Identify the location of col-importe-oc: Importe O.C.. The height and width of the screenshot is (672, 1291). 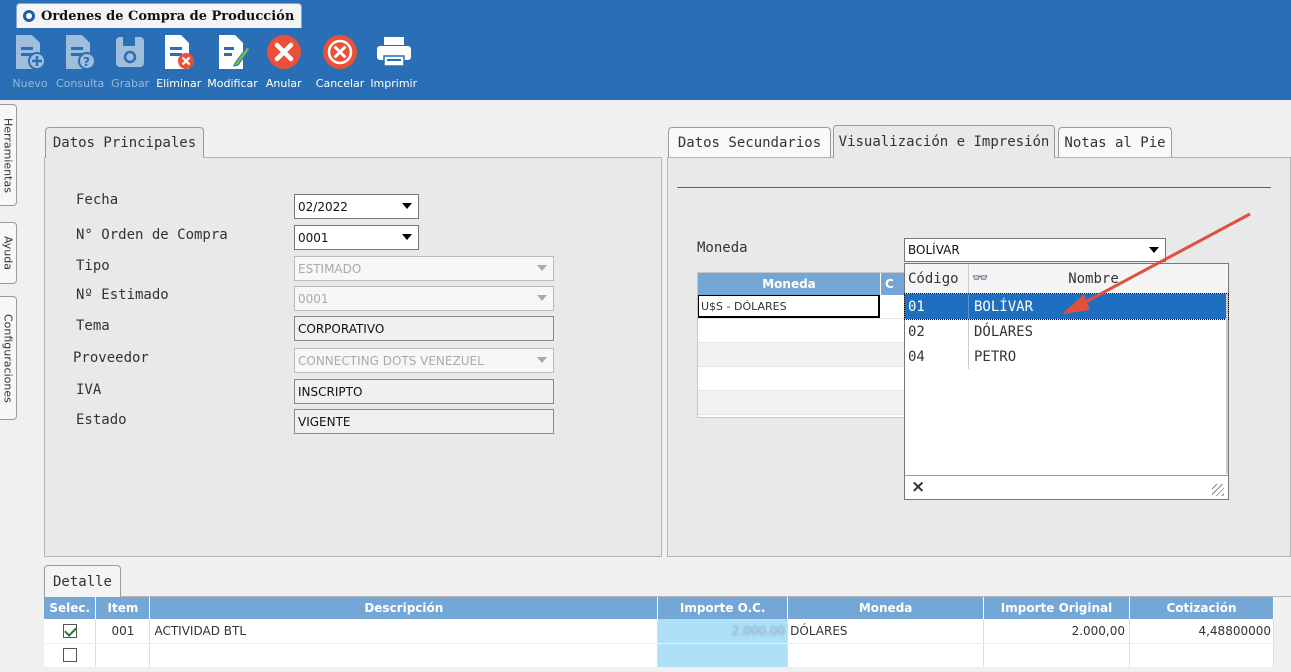
(723, 608).